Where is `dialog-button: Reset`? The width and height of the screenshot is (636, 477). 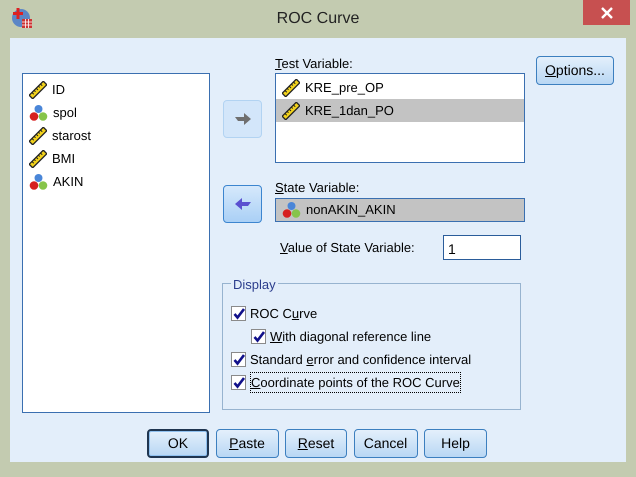
dialog-button: Reset is located at coordinates (316, 443).